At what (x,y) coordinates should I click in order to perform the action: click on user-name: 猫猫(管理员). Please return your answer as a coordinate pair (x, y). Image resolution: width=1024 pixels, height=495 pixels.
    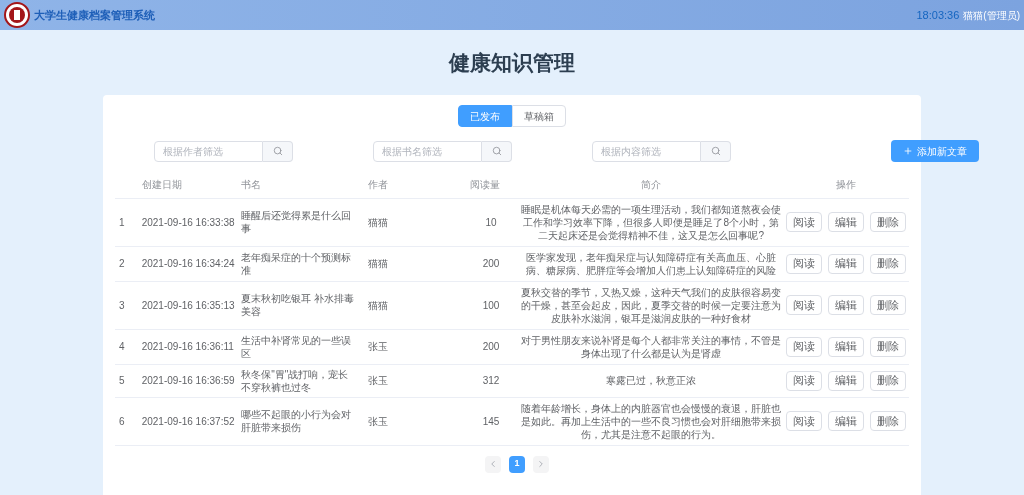
    Looking at the image, I should click on (991, 15).